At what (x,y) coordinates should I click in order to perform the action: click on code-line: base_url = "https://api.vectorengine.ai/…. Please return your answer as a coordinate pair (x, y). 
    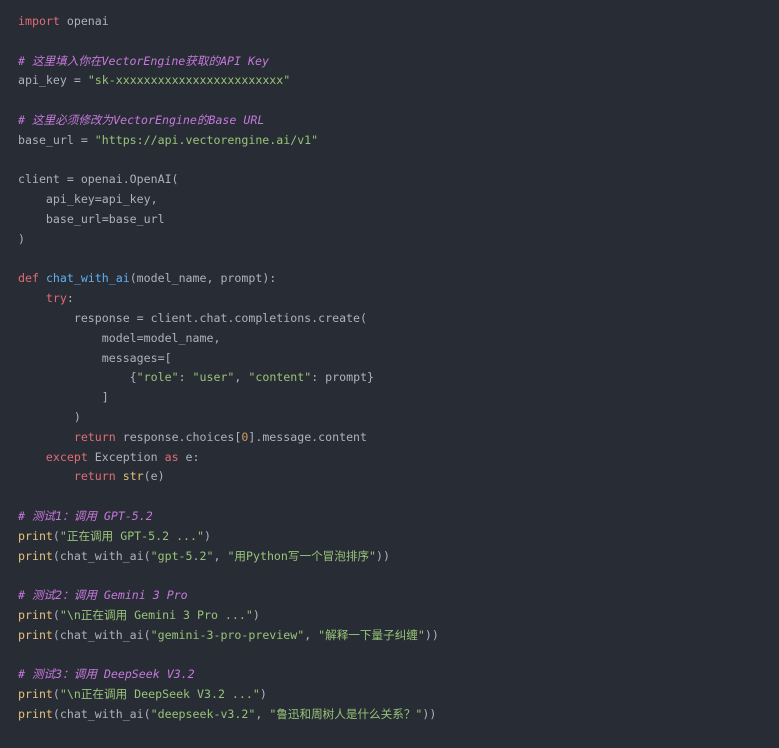
    Looking at the image, I should click on (398, 141).